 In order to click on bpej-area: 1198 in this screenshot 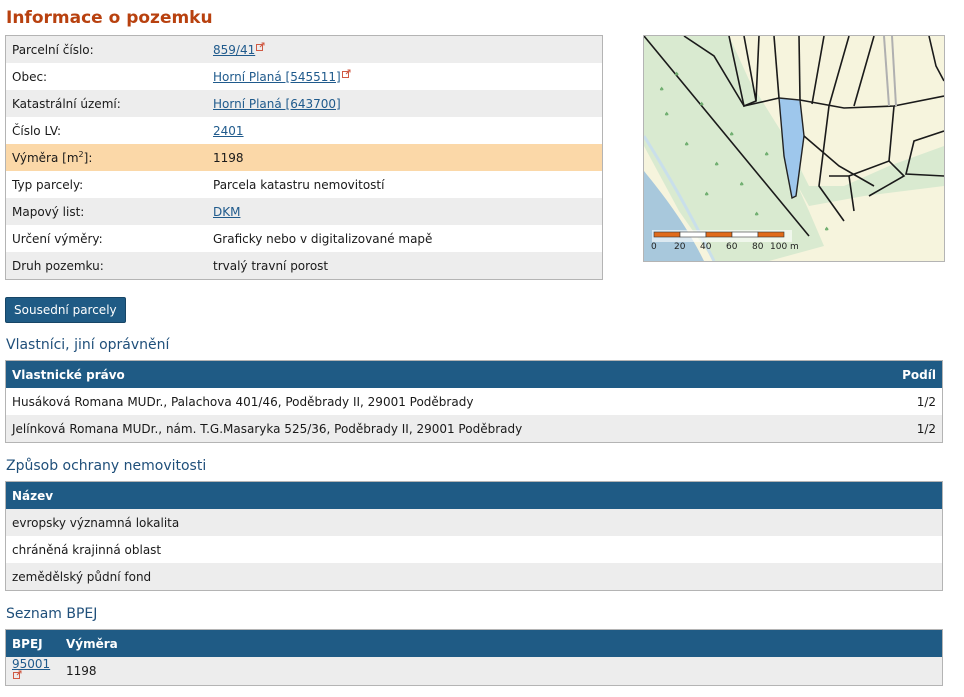, I will do `click(501, 671)`.